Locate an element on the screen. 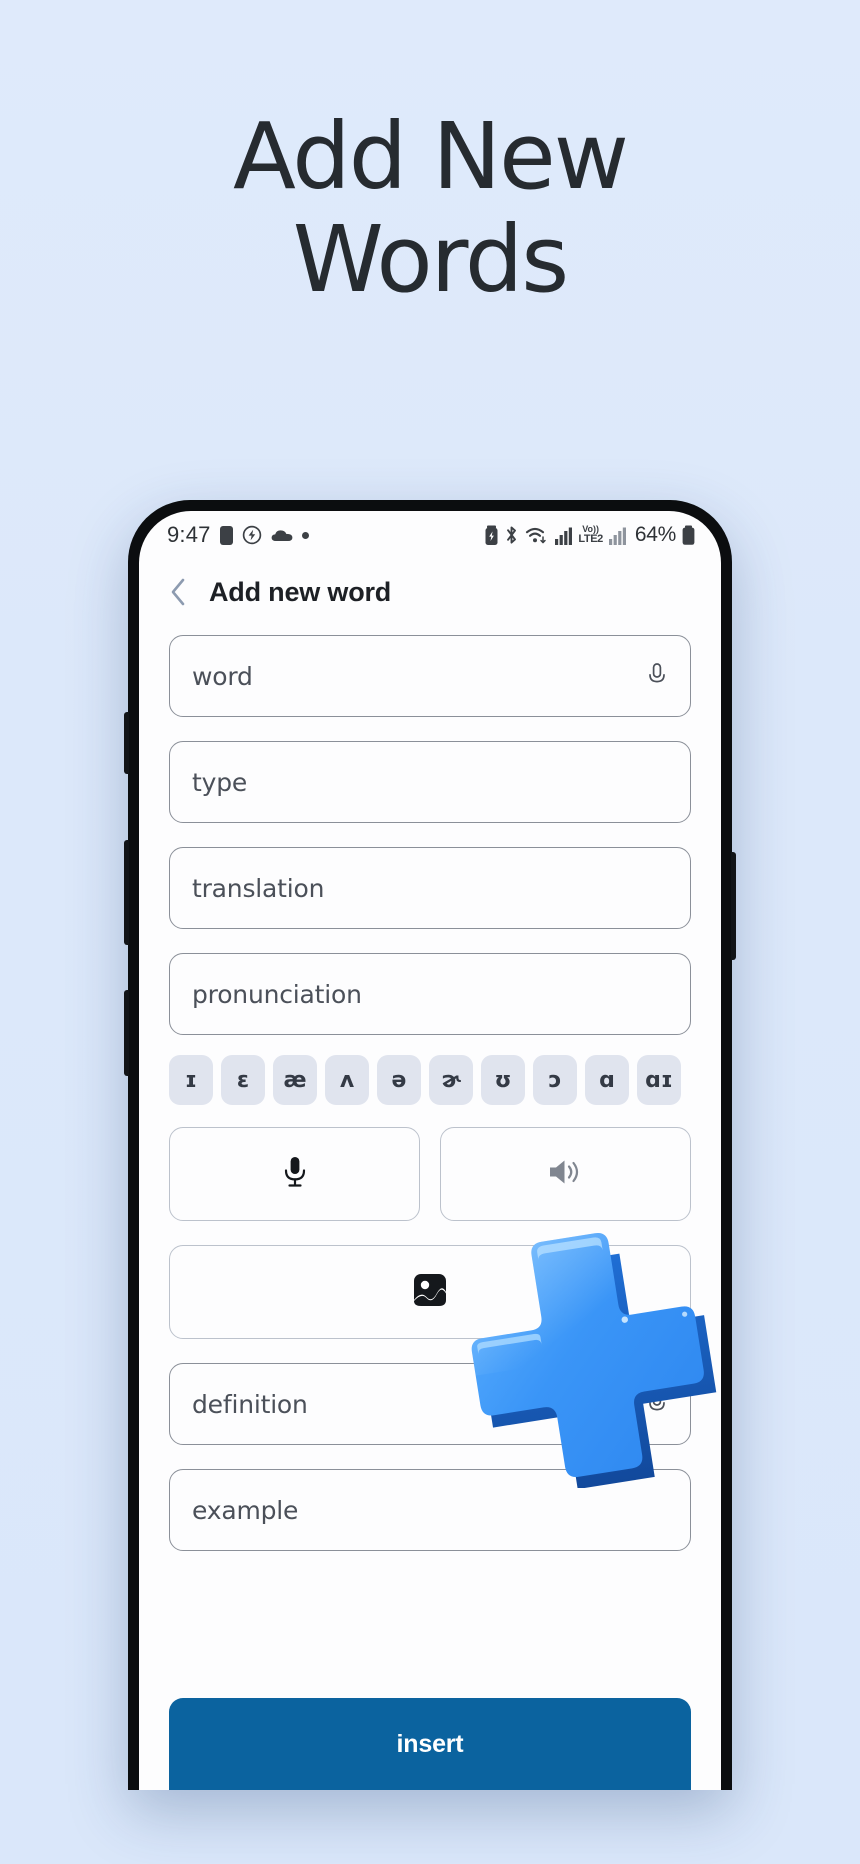 This screenshot has height=1864, width=860. phone-side-button-volume-up is located at coordinates (126, 892).